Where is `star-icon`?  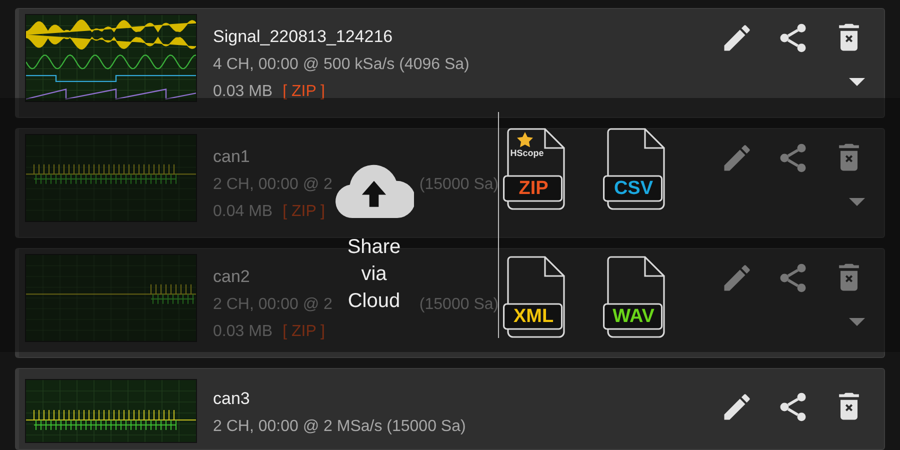 star-icon is located at coordinates (525, 140).